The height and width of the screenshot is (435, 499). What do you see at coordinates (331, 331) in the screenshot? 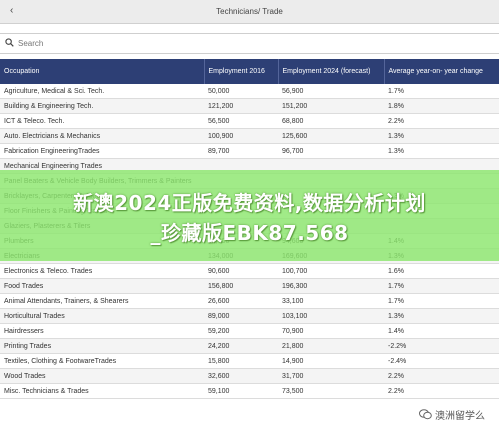
I see `table-cell: 70,900` at bounding box center [331, 331].